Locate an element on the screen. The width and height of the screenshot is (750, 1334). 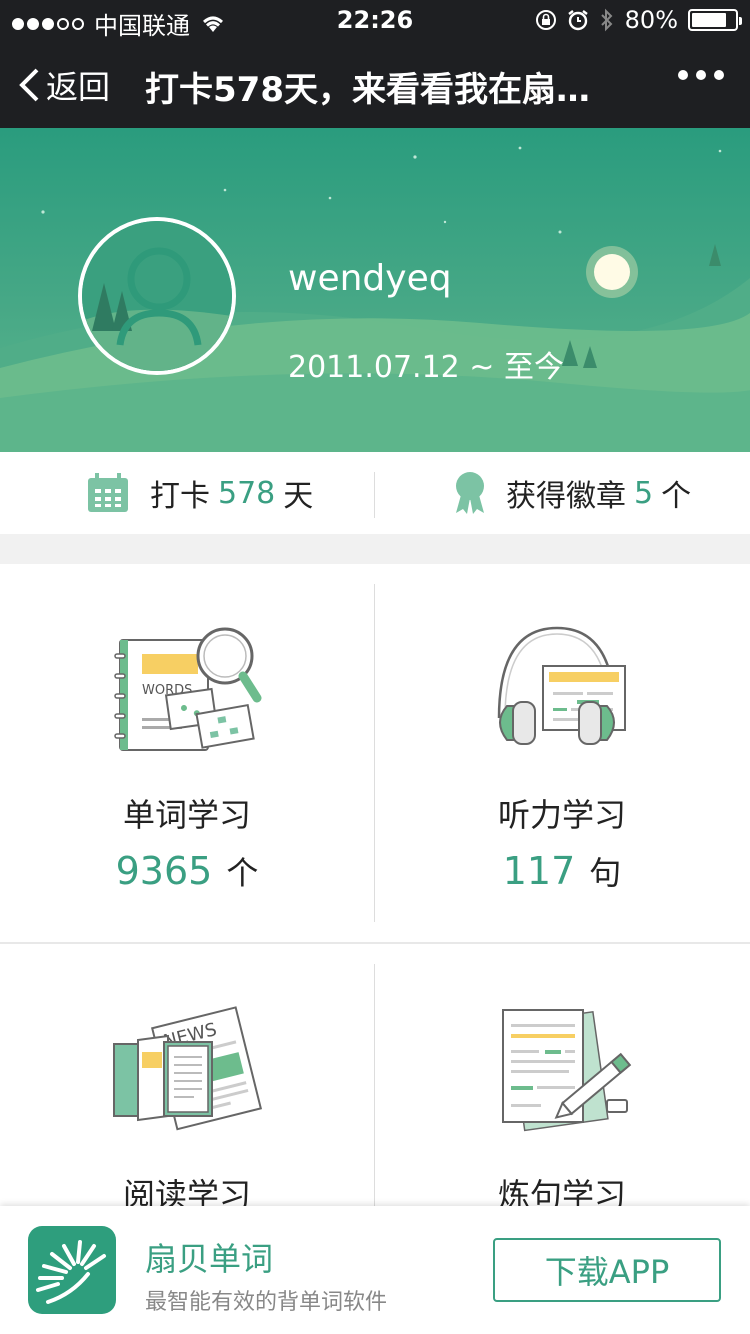
module-words-title: 单词学习 is located at coordinates (186, 815).